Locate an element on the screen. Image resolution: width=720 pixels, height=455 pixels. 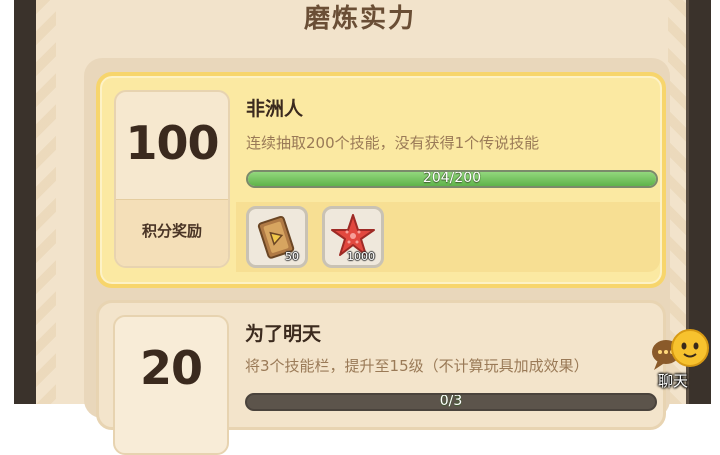
chat-bubble-icon is located at coordinates (680, 349).